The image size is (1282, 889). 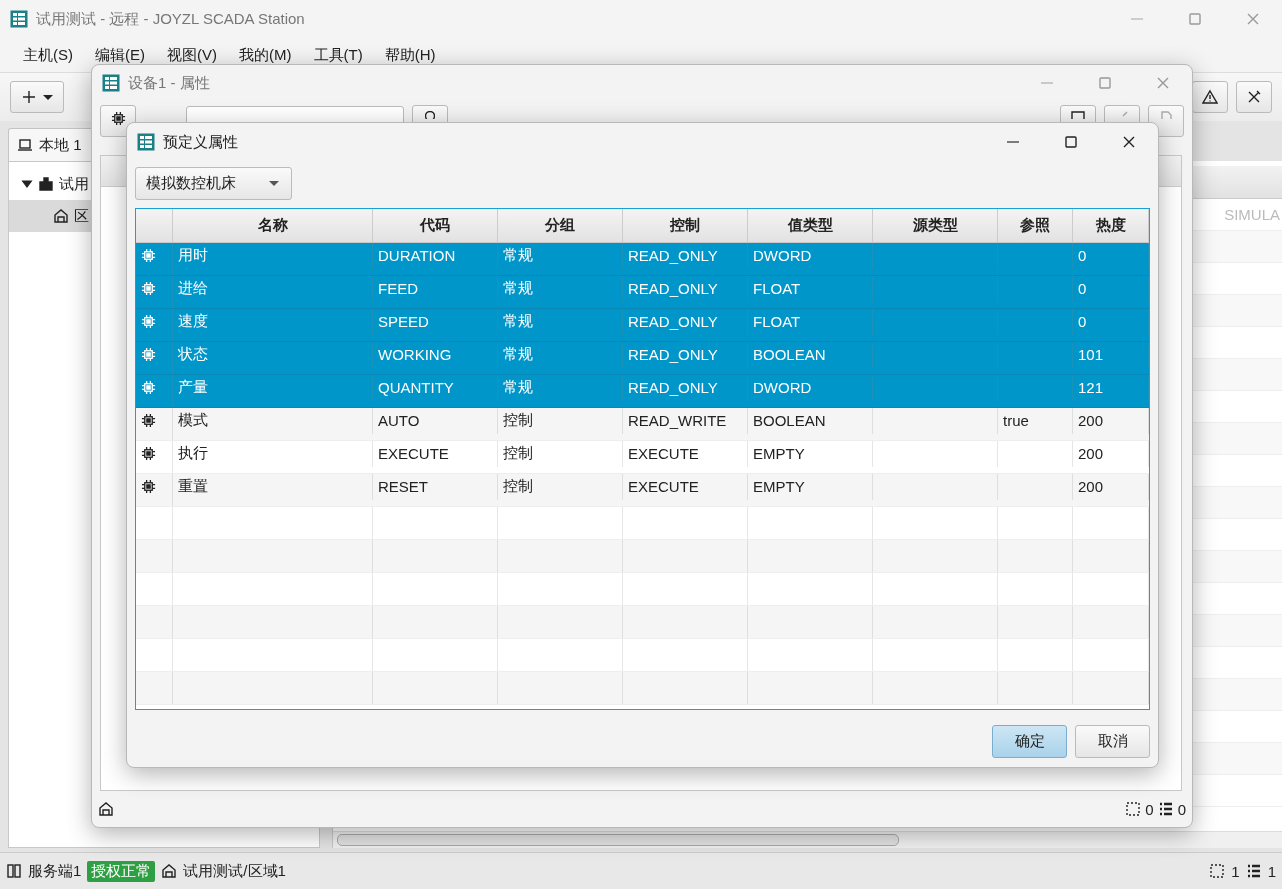 I want to click on path-label: 试用测试/区域1, so click(x=234, y=871).